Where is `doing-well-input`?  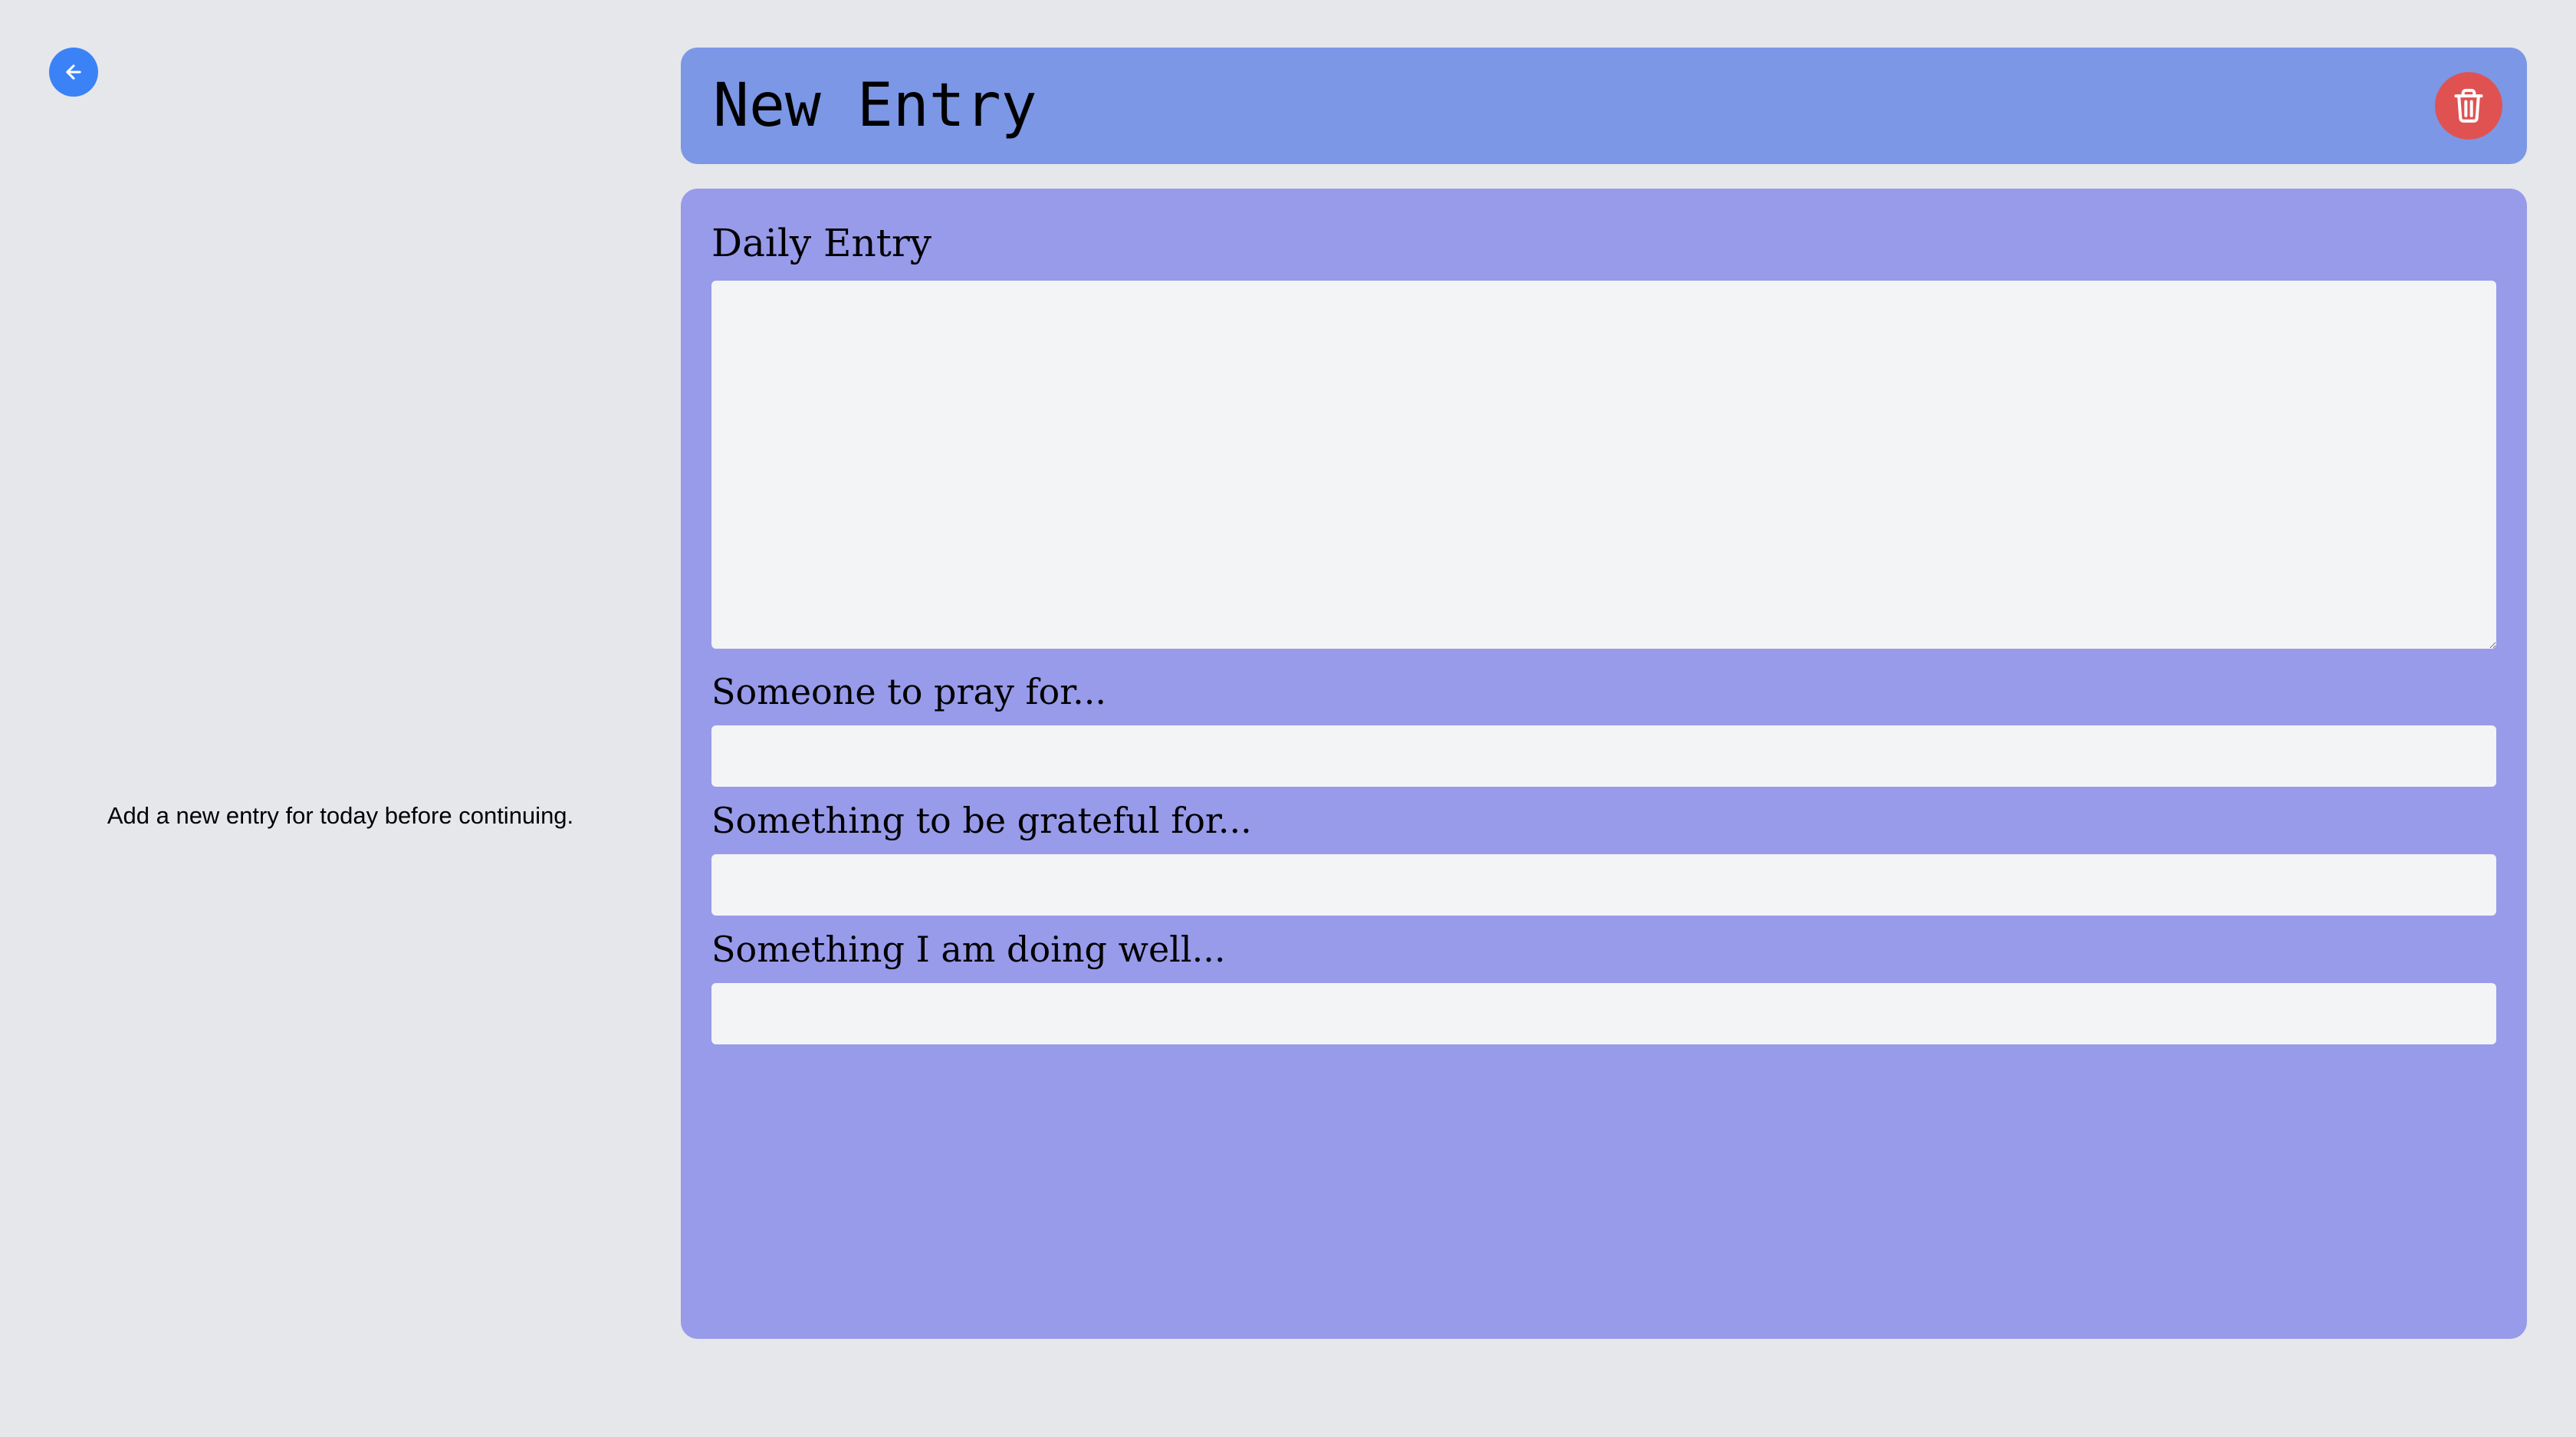
doing-well-input is located at coordinates (1604, 1013).